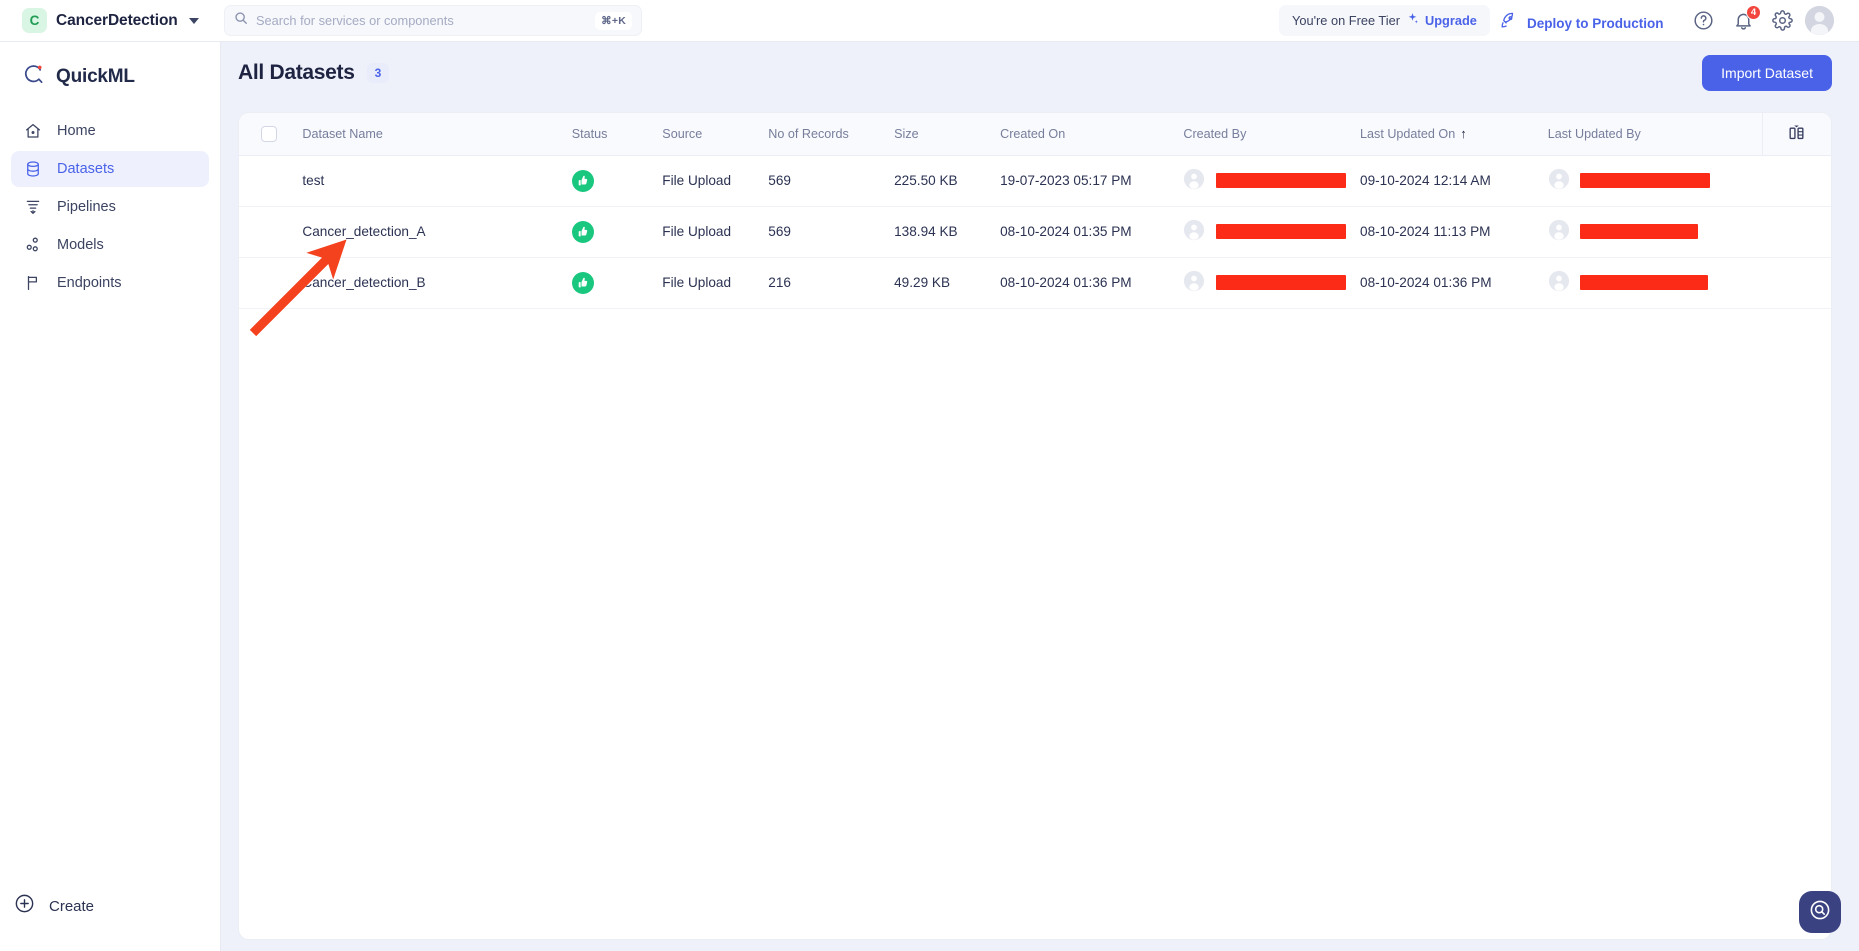 The image size is (1859, 951). Describe the element at coordinates (941, 181) in the screenshot. I see `cell-size: 225.50 KB` at that location.